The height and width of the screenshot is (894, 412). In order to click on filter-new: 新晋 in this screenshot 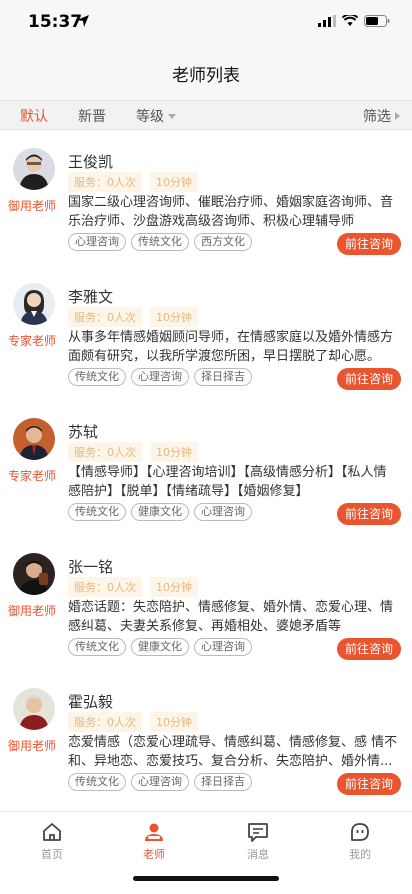, I will do `click(92, 116)`.